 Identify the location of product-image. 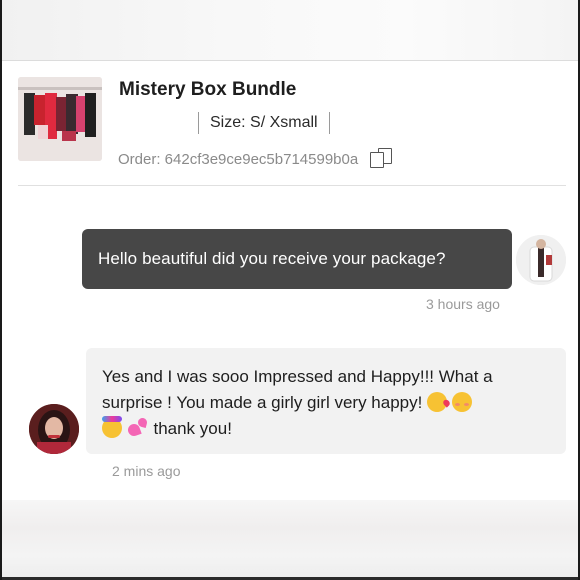
(60, 119).